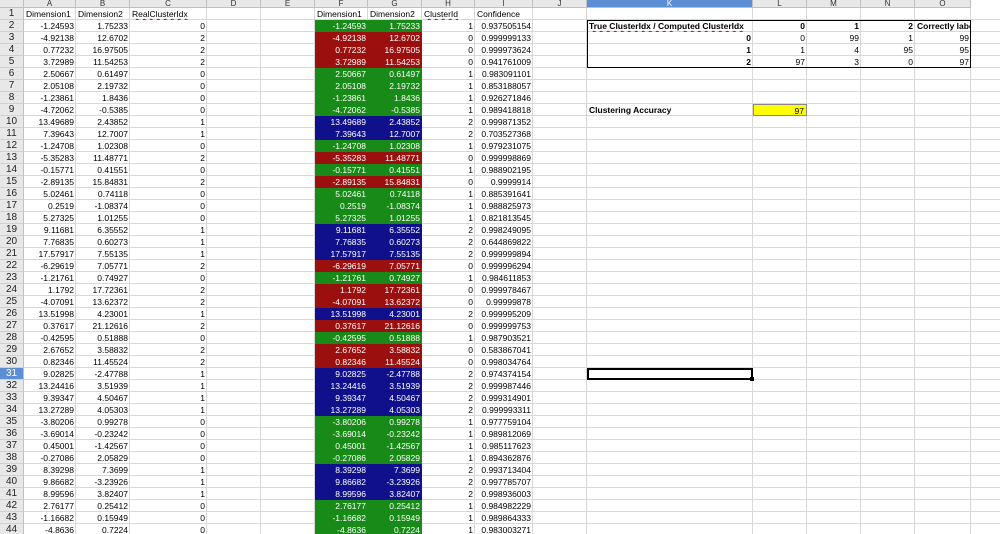 The height and width of the screenshot is (534, 1000). I want to click on accuracy-value: 97, so click(780, 110).